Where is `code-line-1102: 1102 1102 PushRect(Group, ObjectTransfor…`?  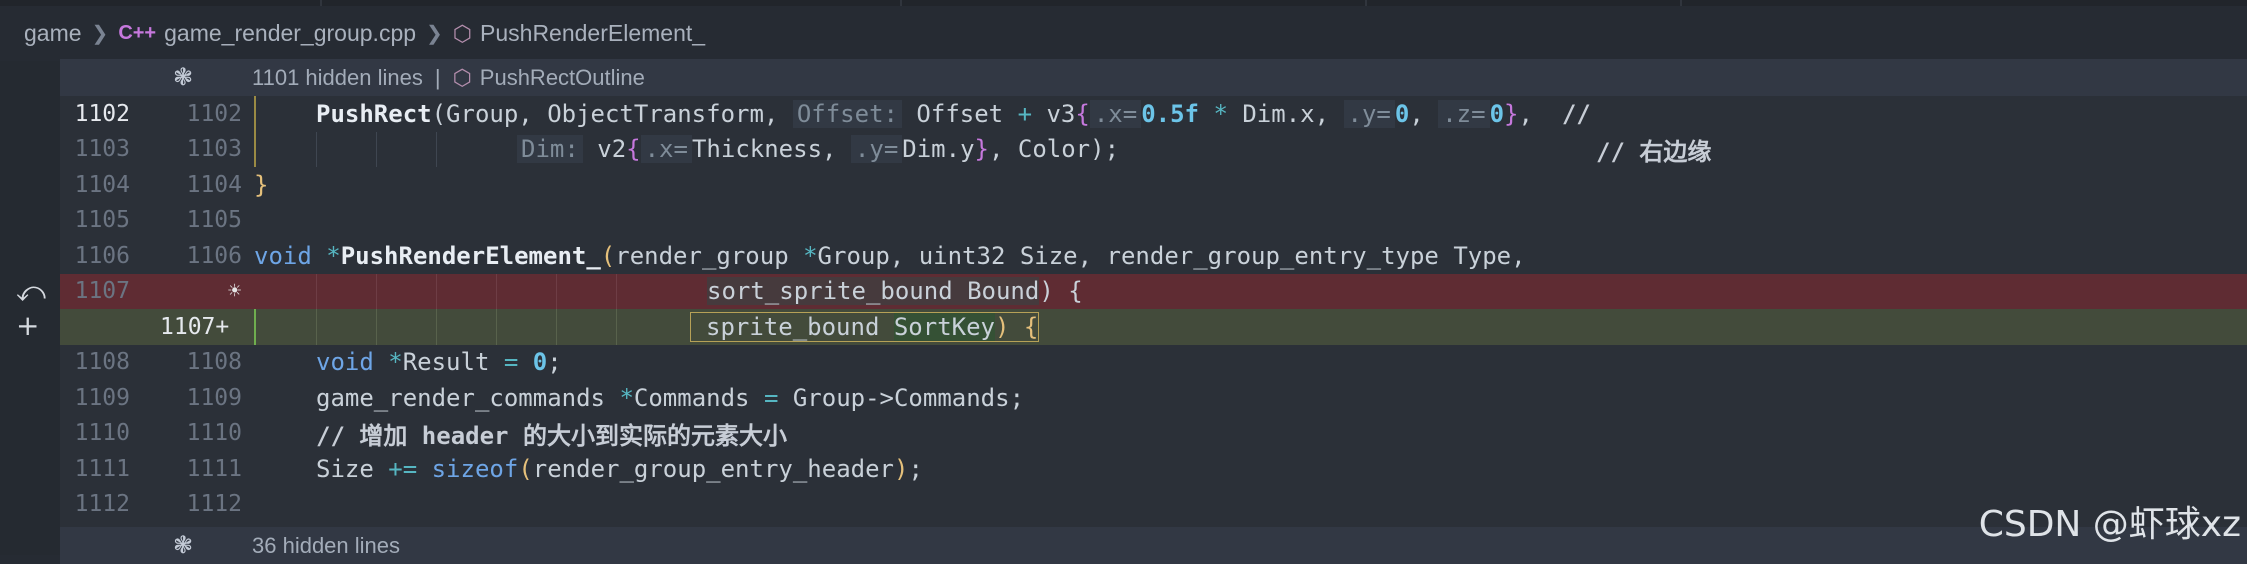 code-line-1102: 1102 1102 PushRect(Group, ObjectTransfor… is located at coordinates (1153, 114).